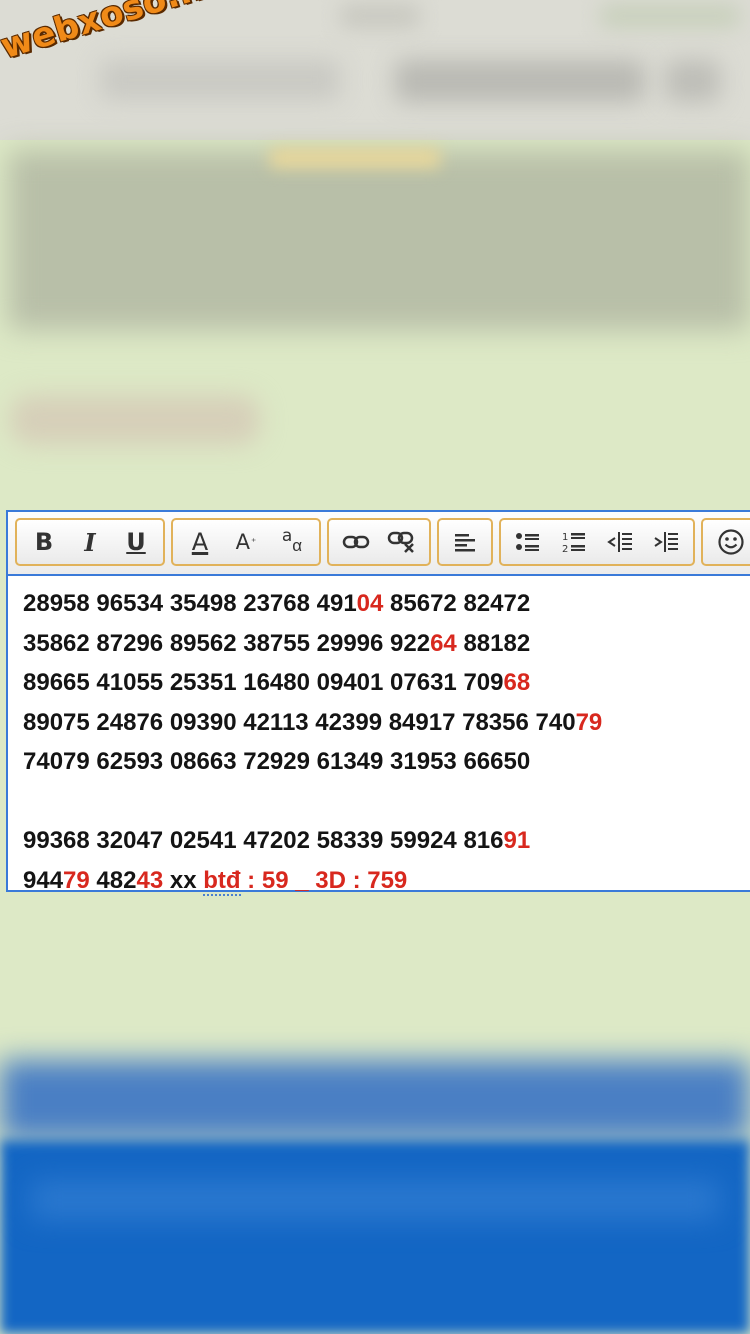 The height and width of the screenshot is (1334, 750). What do you see at coordinates (263, 682) in the screenshot?
I see `number-text: 89665 41055 25351 16480 09401 07631 709` at bounding box center [263, 682].